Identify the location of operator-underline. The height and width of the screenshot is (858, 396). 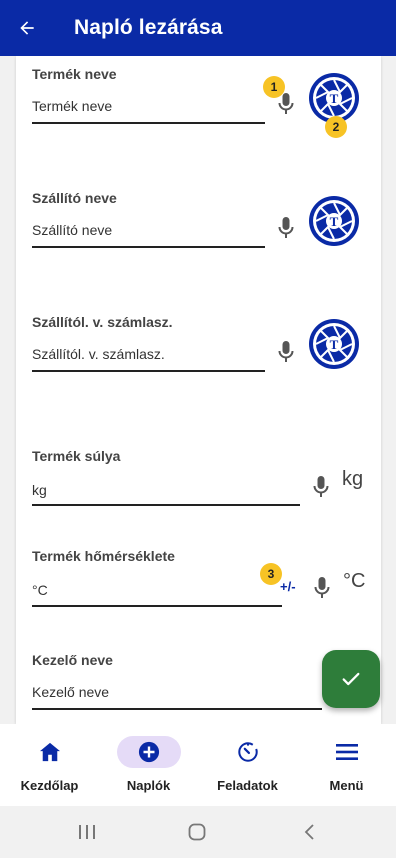
(177, 709).